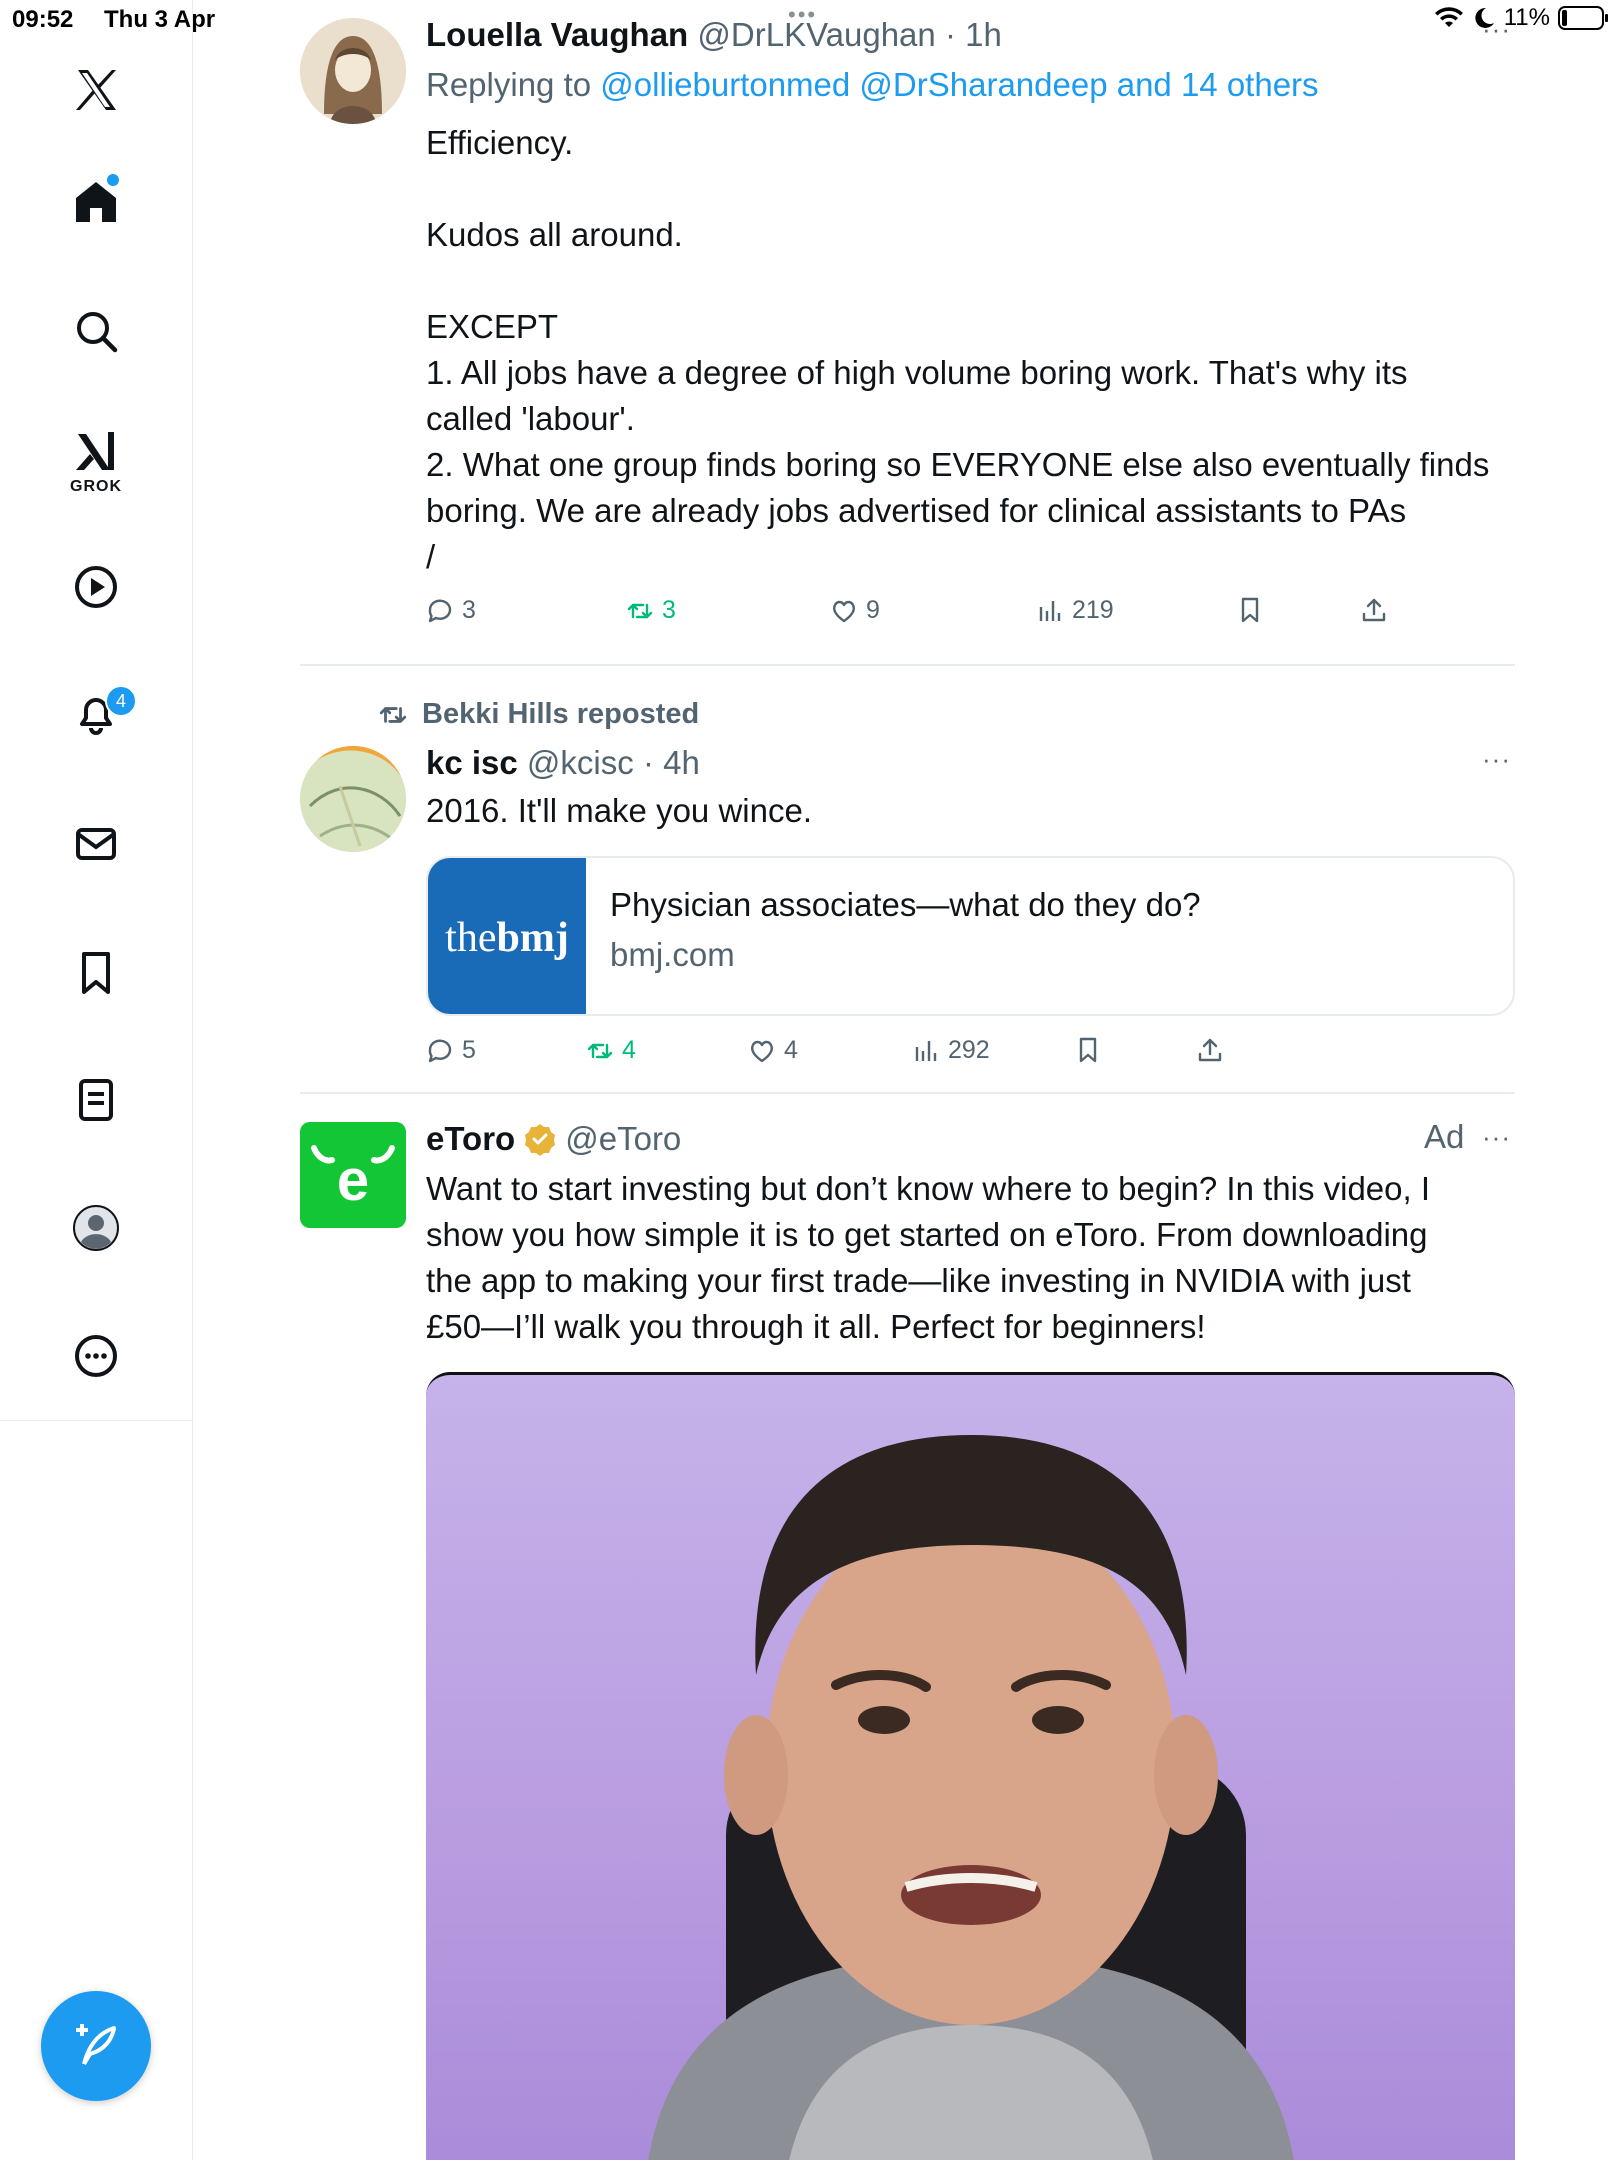  What do you see at coordinates (1522, 18) in the screenshot?
I see `status-indicators: 11%` at bounding box center [1522, 18].